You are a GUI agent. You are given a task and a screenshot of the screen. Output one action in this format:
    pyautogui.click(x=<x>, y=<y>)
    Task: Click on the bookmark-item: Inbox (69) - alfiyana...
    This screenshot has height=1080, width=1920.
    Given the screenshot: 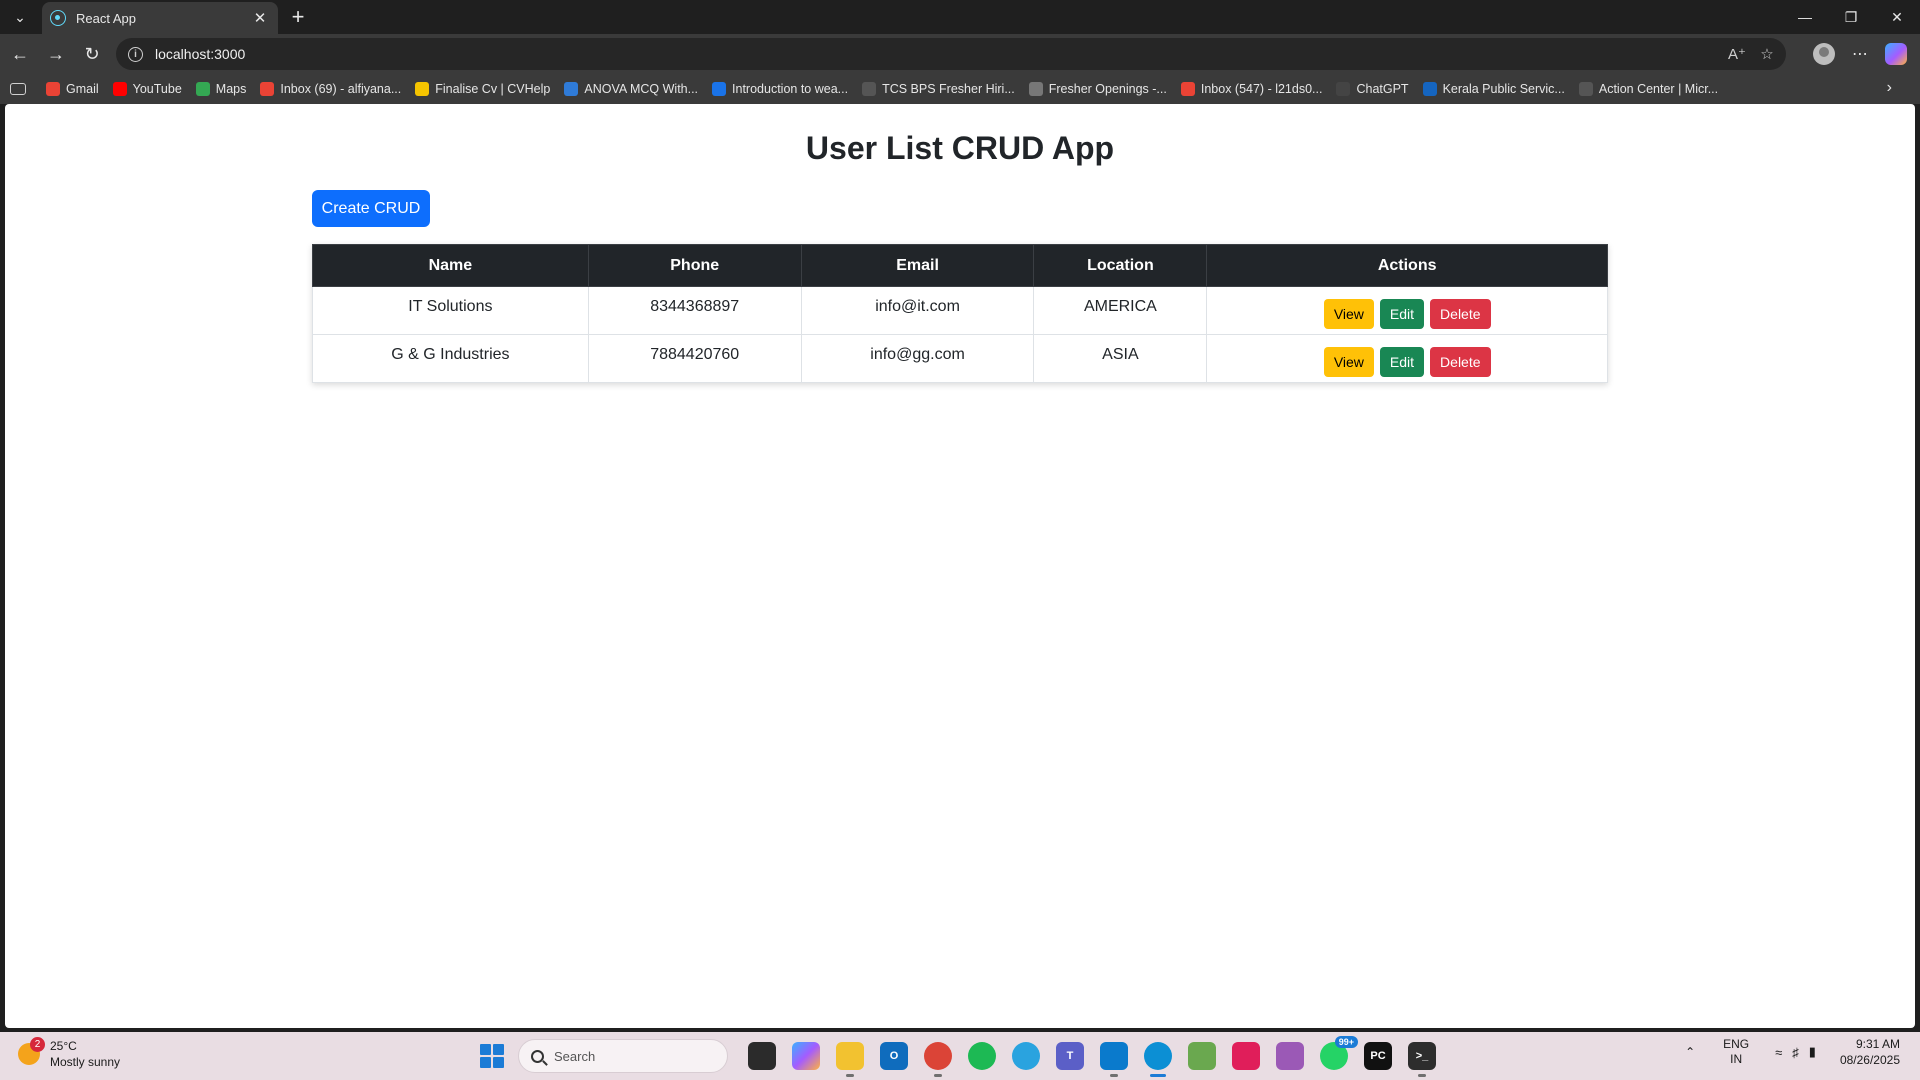 What is the action you would take?
    pyautogui.click(x=330, y=89)
    